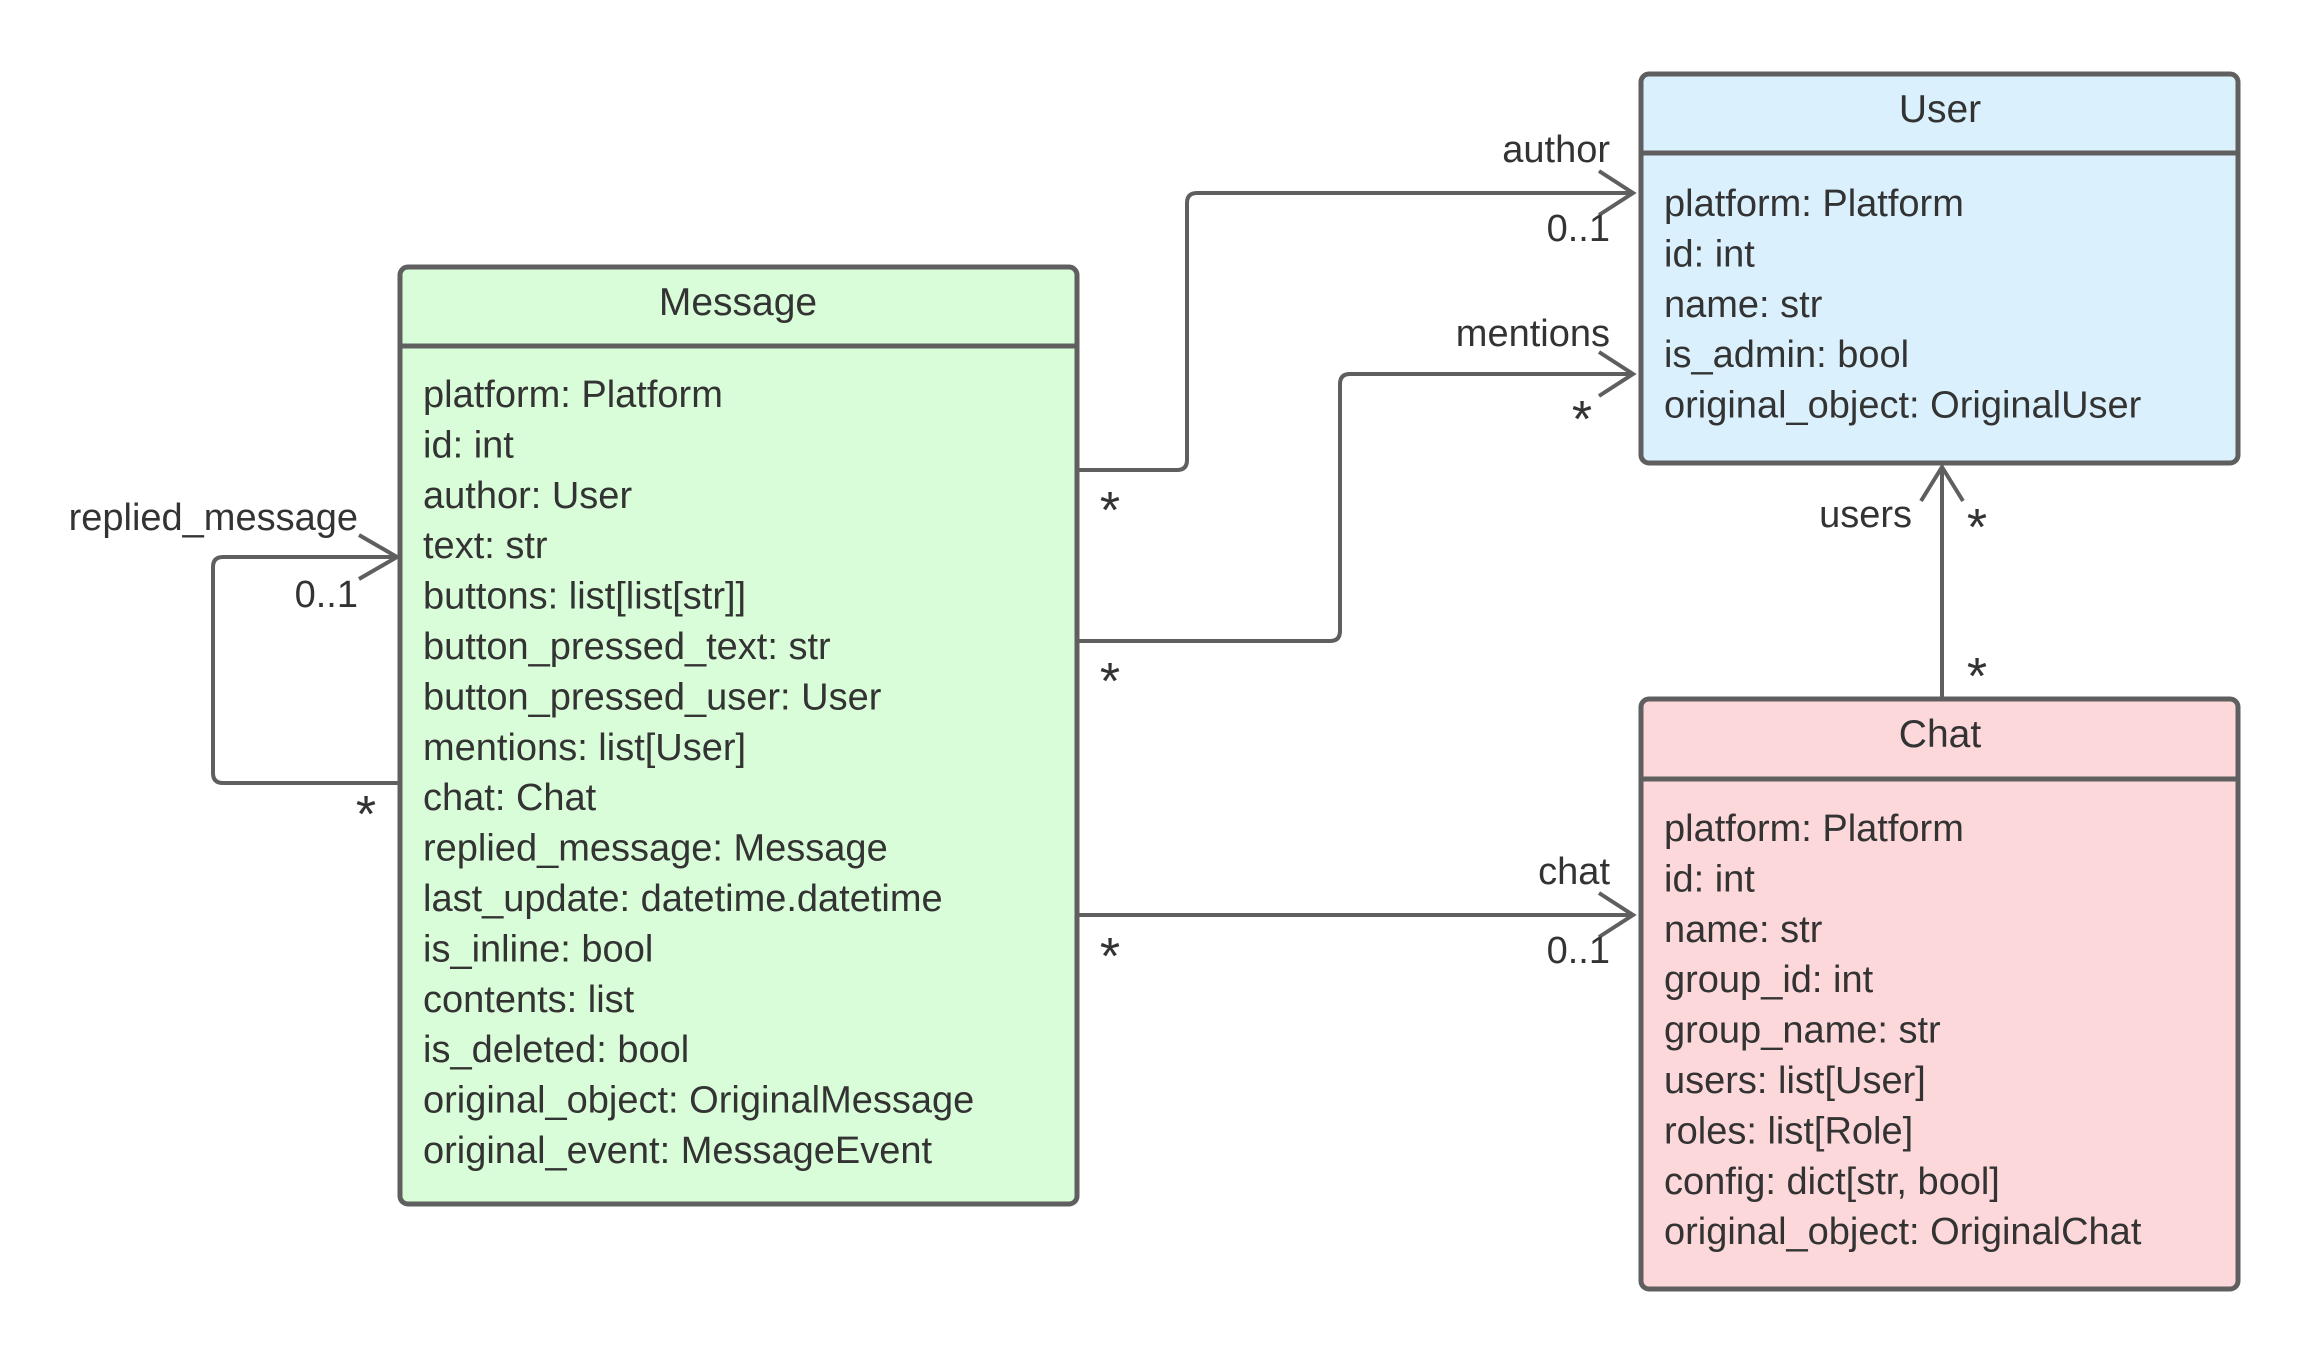 Image resolution: width=2312 pixels, height=1363 pixels. I want to click on chat-attribute: roles: list[Role], so click(1788, 1131).